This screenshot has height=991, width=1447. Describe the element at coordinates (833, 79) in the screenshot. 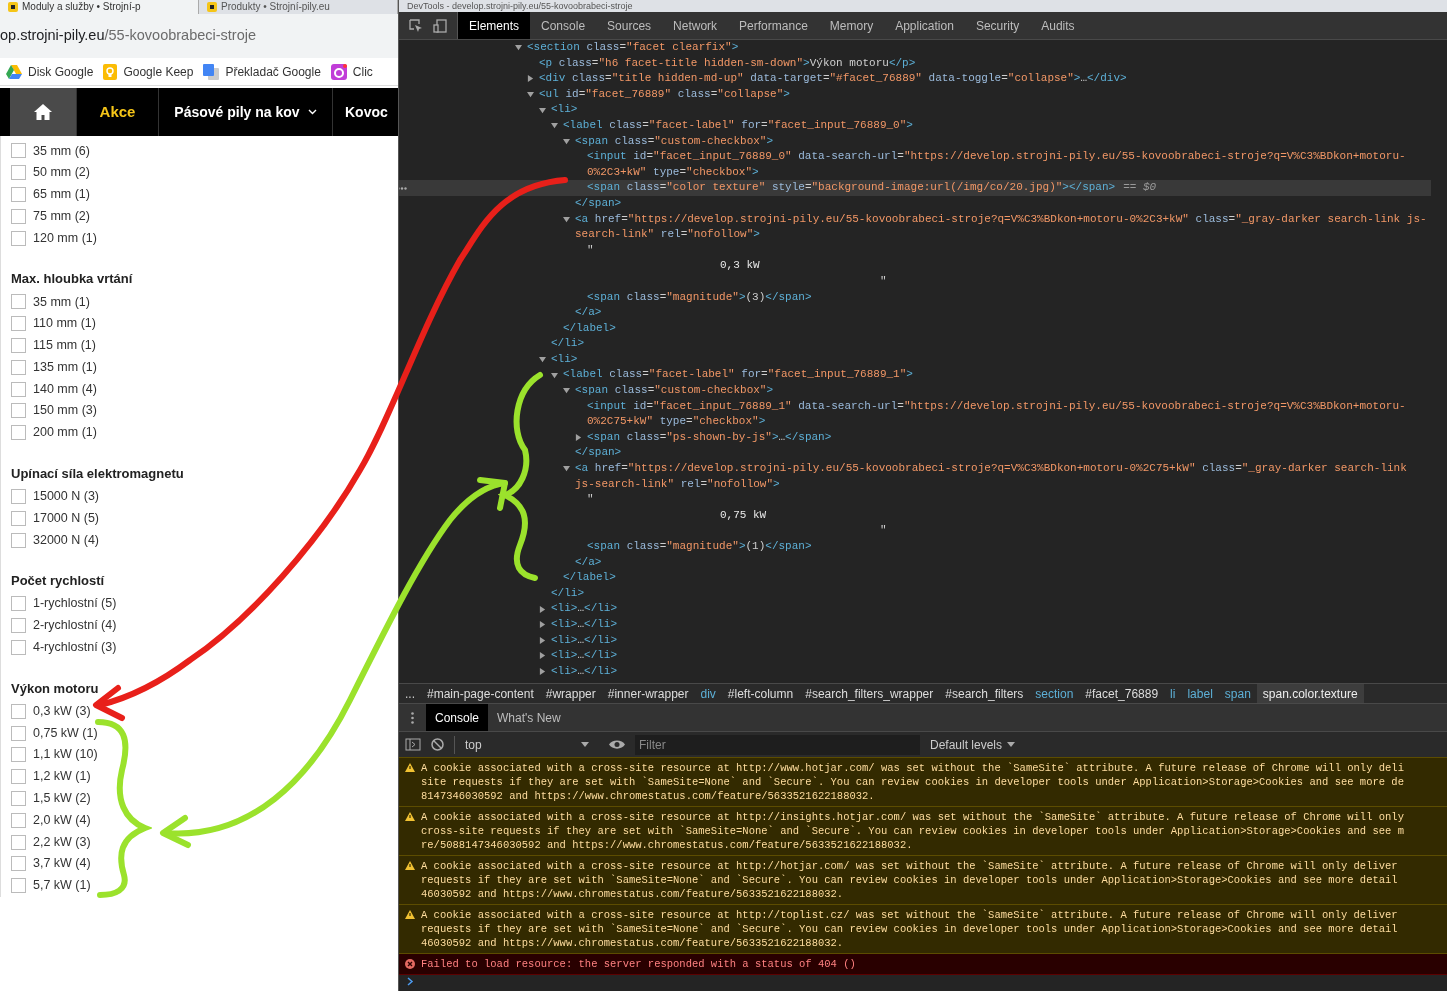

I see `dom-node: <div class="title hidden-md-up" data-target="#facet_76889" data-toggle="collapse">…</div>` at that location.